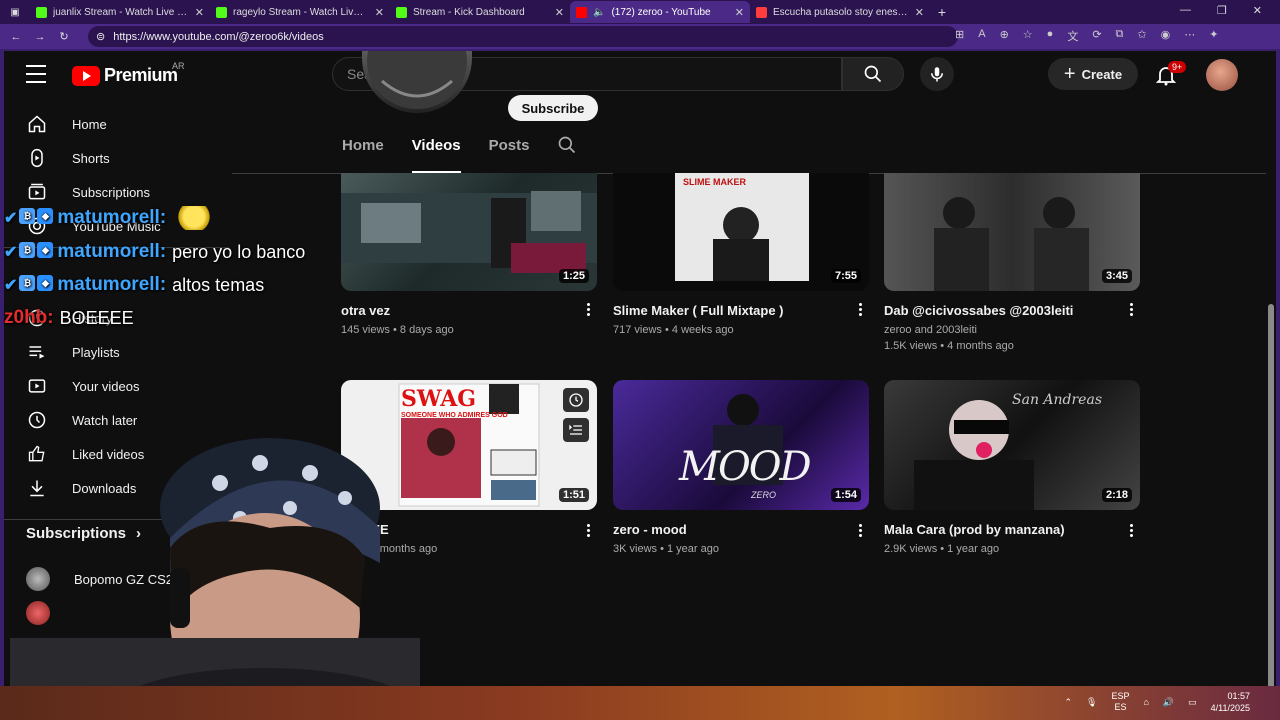 The image size is (1280, 720). Describe the element at coordinates (728, 529) in the screenshot. I see `video-title: zero - mood` at that location.